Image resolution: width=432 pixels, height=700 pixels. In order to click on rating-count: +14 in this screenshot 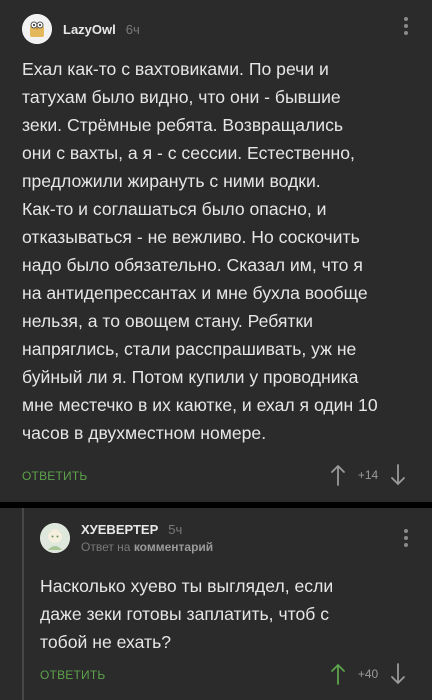, I will do `click(368, 475)`.